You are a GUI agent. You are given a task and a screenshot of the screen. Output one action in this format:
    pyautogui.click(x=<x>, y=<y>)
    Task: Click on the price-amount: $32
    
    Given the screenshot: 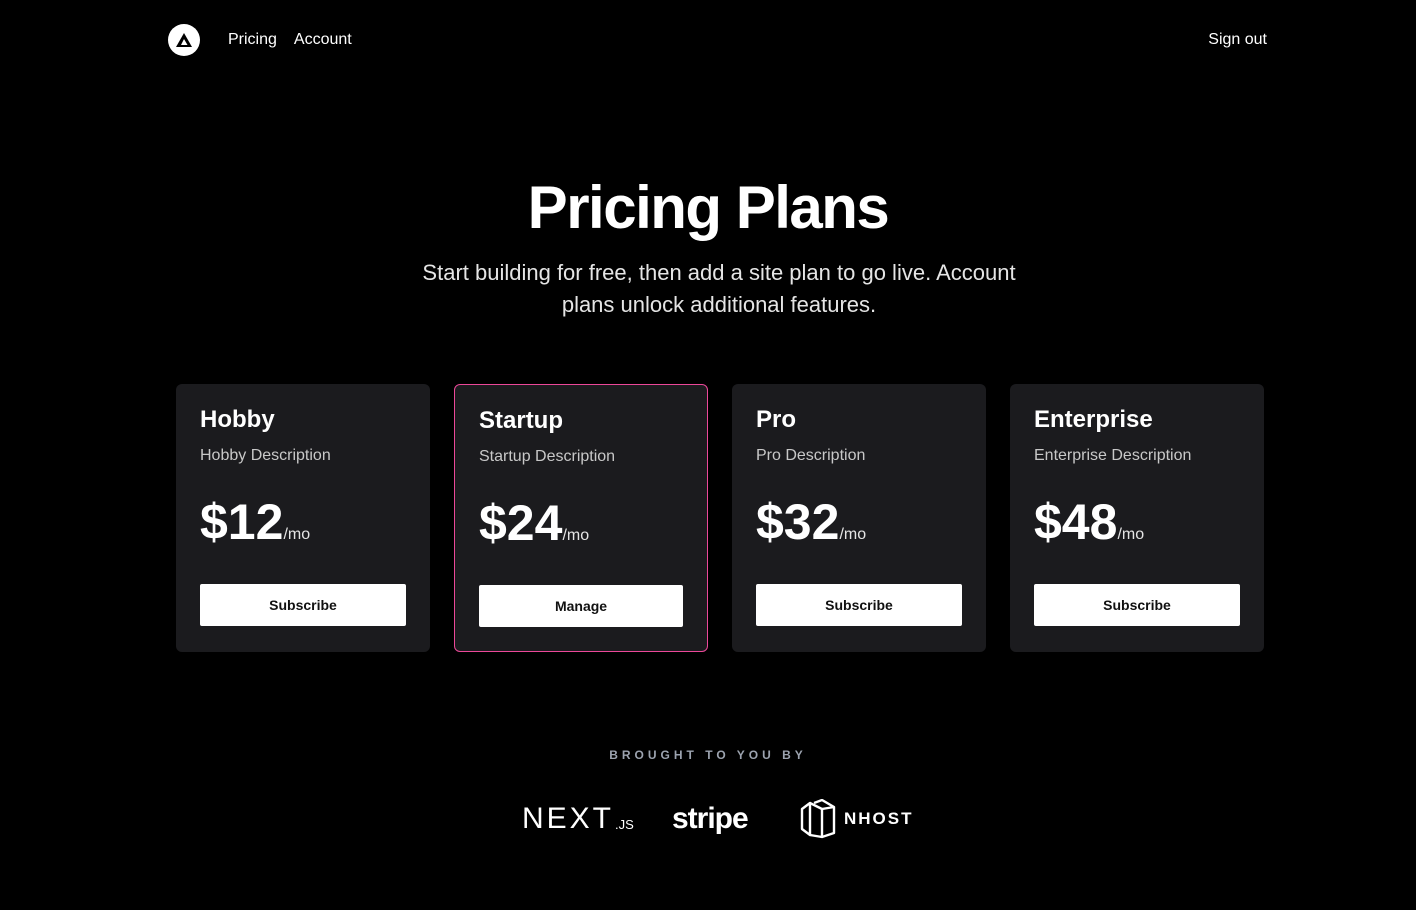 What is the action you would take?
    pyautogui.click(x=798, y=522)
    